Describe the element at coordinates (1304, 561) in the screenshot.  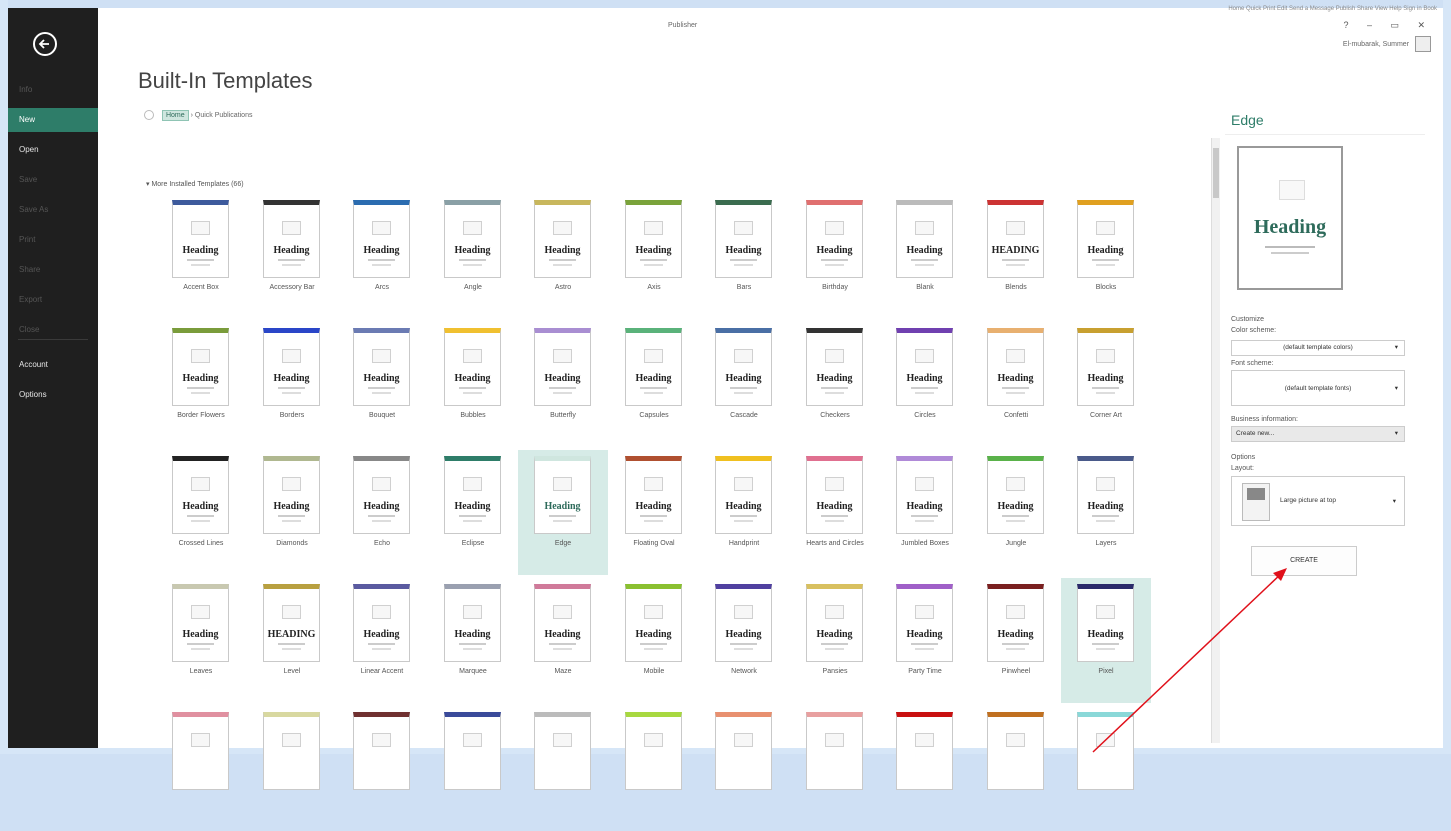
I see `create-button: CREATE` at that location.